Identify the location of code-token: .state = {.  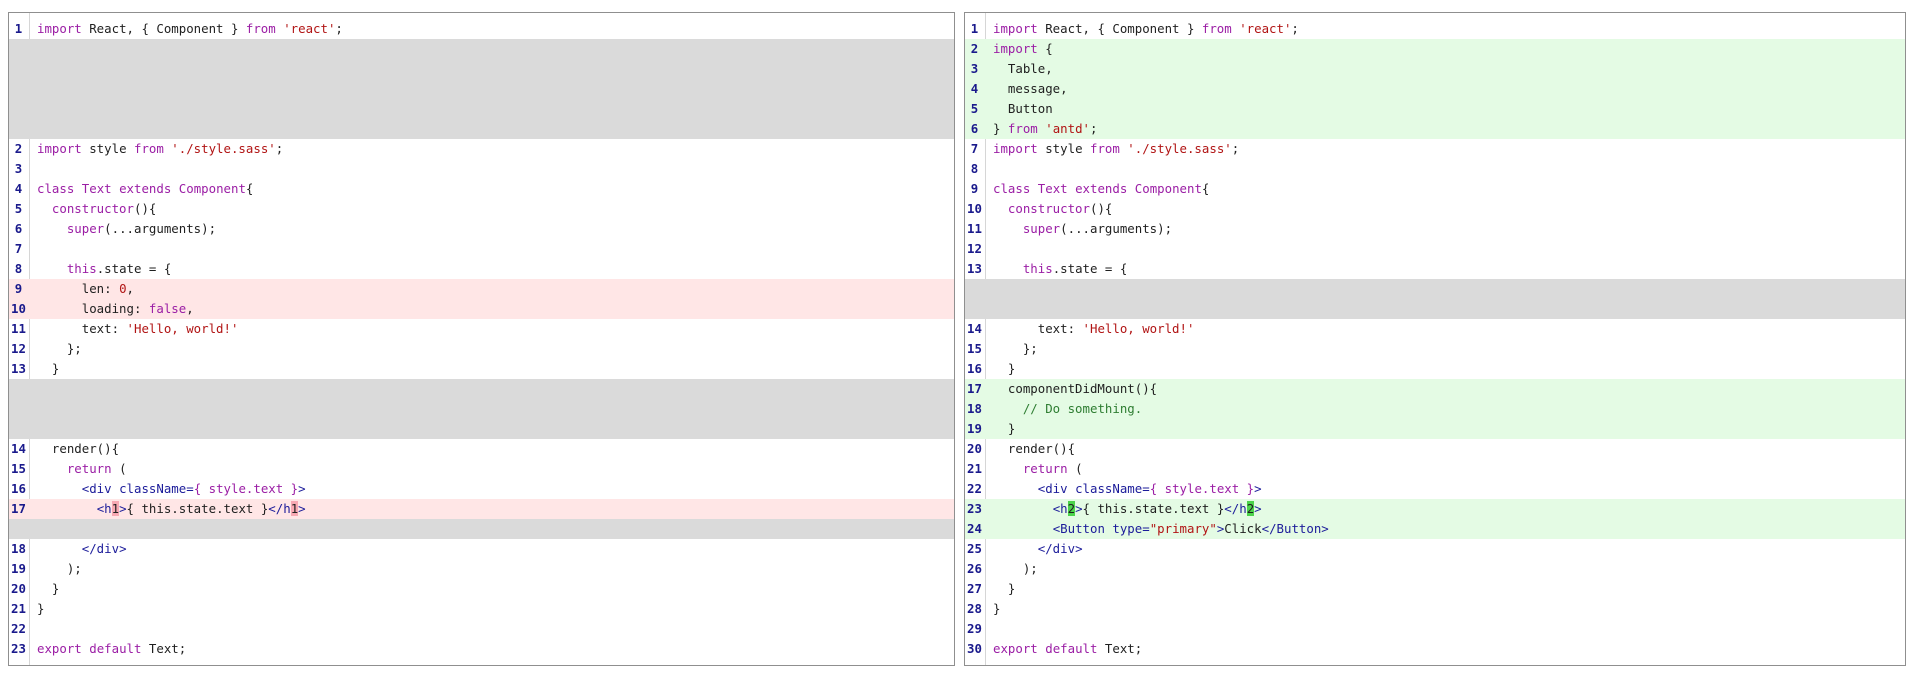
(134, 268).